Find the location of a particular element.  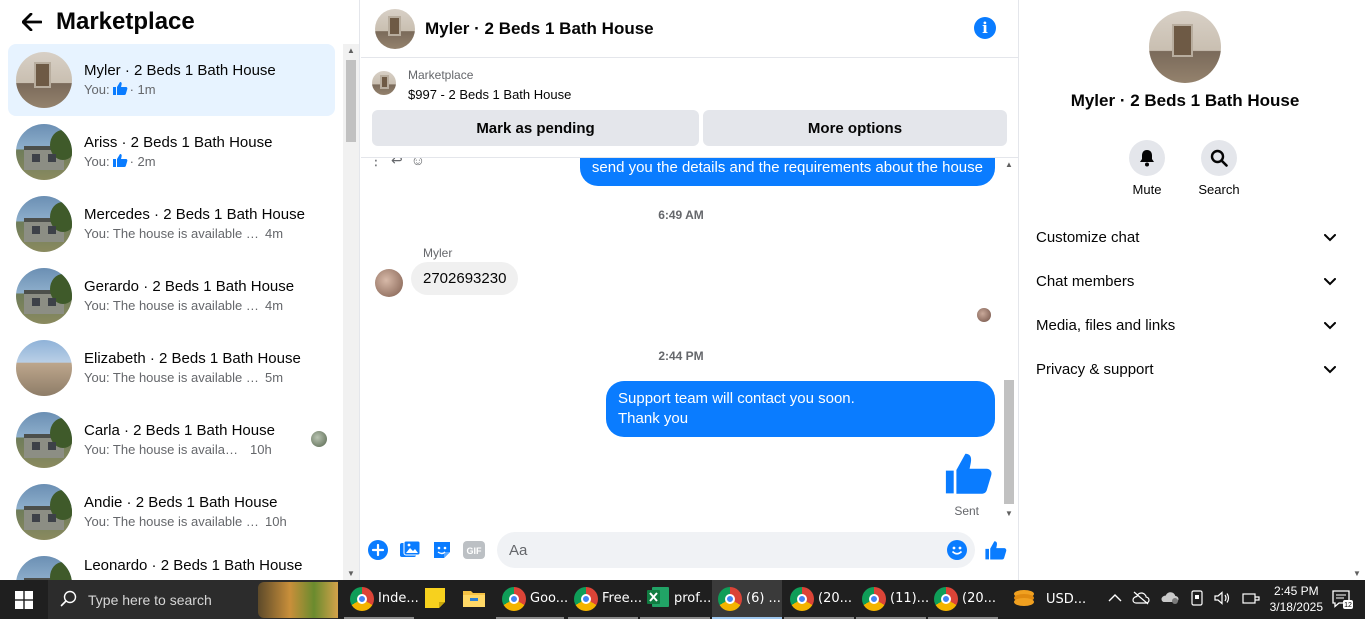

chat-avatar is located at coordinates (395, 28).